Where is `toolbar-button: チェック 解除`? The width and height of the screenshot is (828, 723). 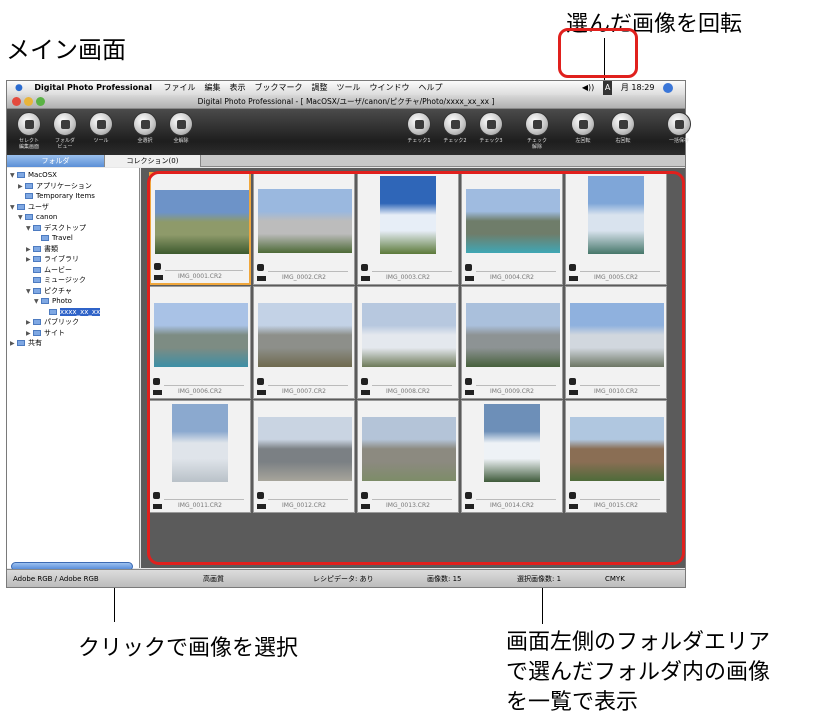
toolbar-button: チェック 解除 is located at coordinates (537, 131).